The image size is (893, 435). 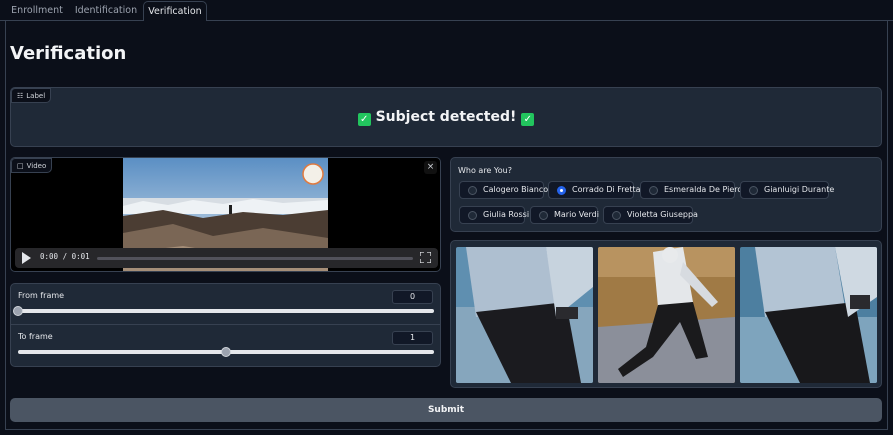 What do you see at coordinates (425, 257) in the screenshot?
I see `fullscreen-icon` at bounding box center [425, 257].